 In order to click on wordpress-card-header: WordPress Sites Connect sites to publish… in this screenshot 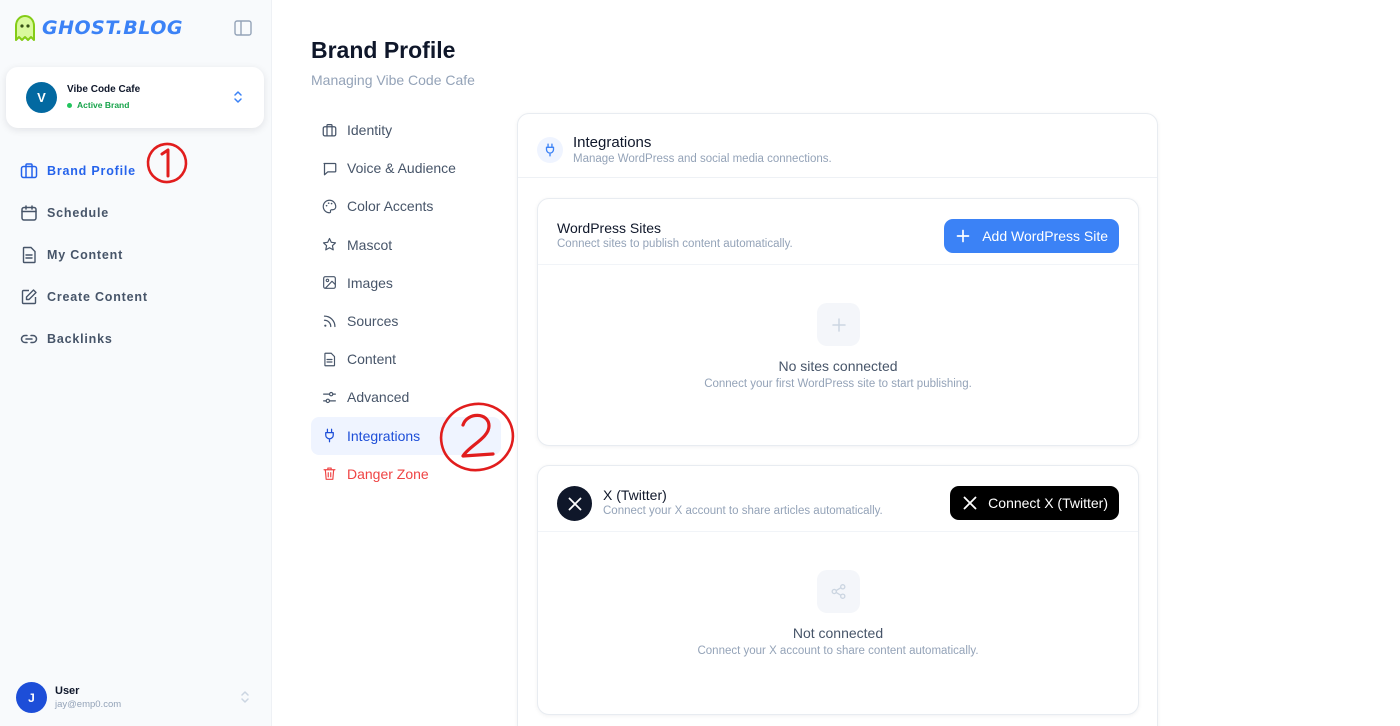, I will do `click(838, 232)`.